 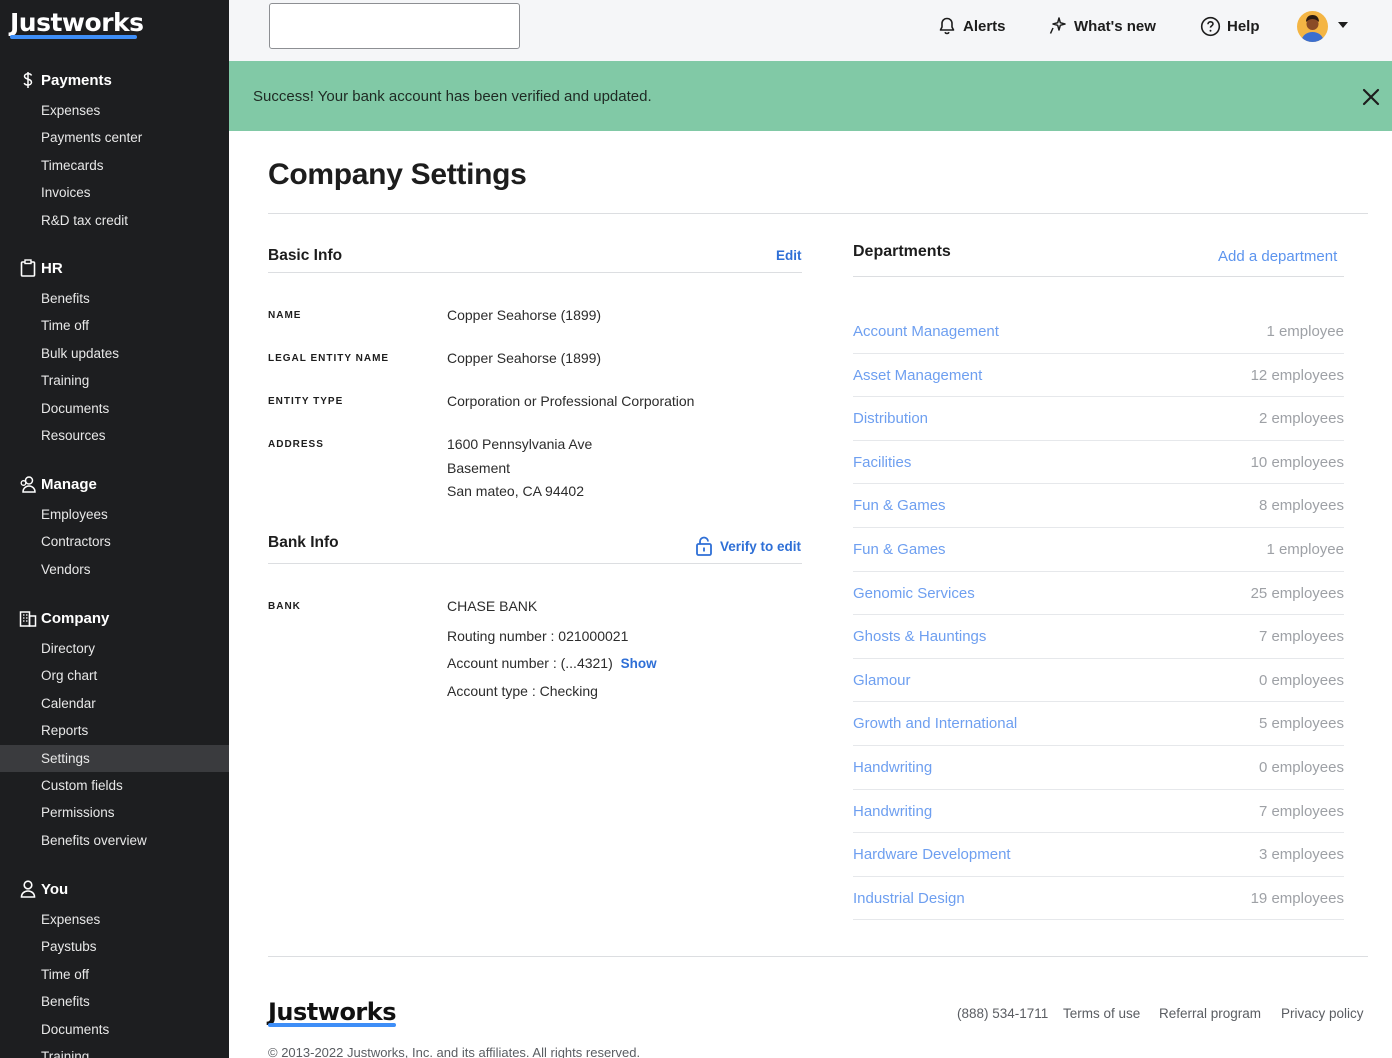 What do you see at coordinates (1210, 1013) in the screenshot?
I see `footer-referral-link: Referral program` at bounding box center [1210, 1013].